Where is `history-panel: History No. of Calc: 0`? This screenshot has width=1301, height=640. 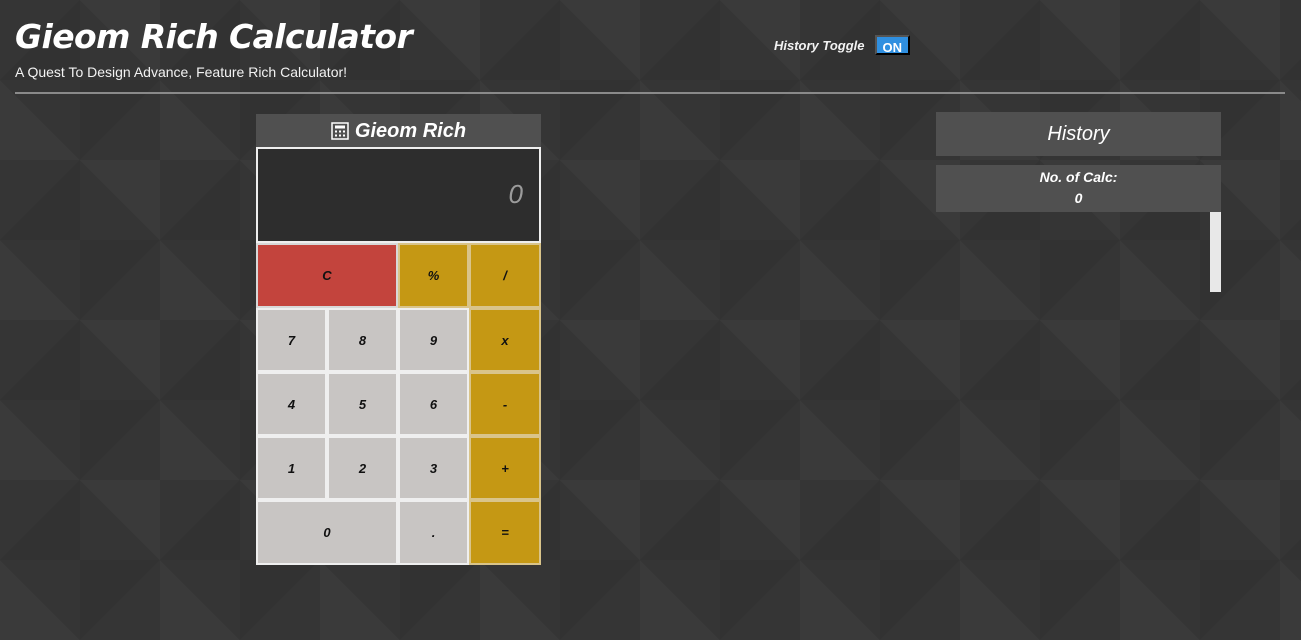
history-panel: History No. of Calc: 0 is located at coordinates (1078, 202).